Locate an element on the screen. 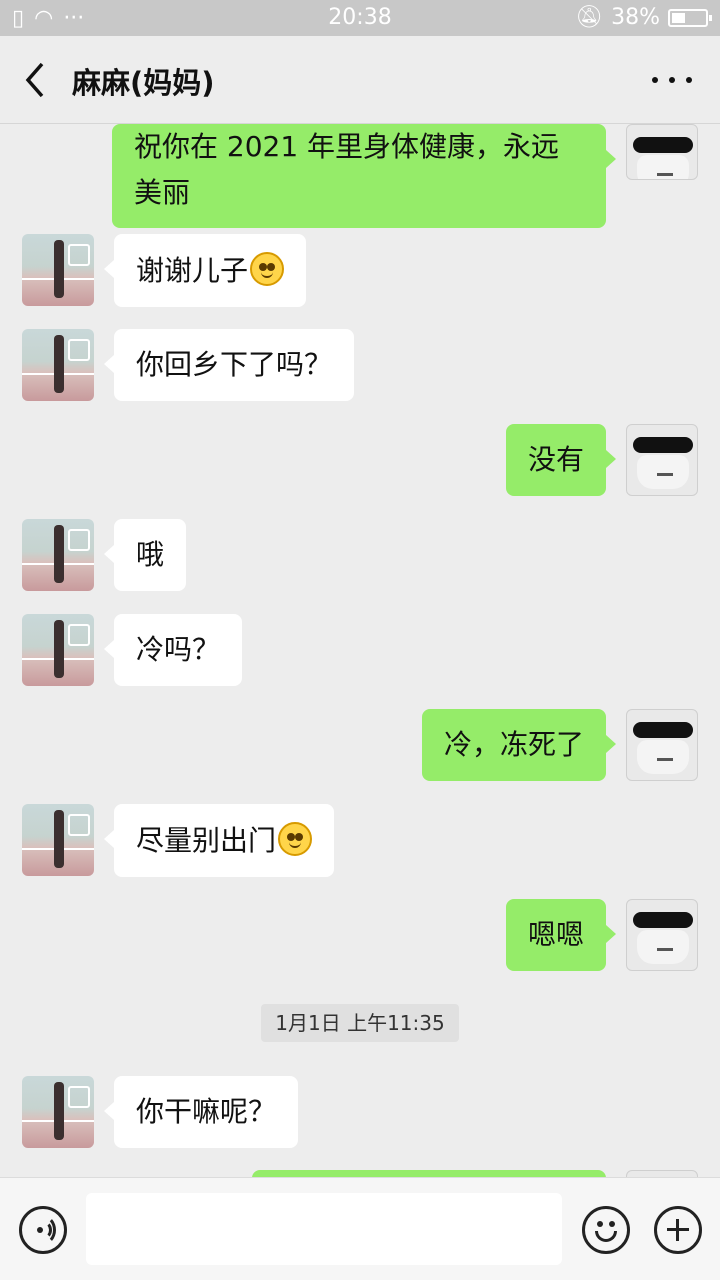 The height and width of the screenshot is (1280, 720). status-right: 🔕︎ 38% is located at coordinates (643, 17).